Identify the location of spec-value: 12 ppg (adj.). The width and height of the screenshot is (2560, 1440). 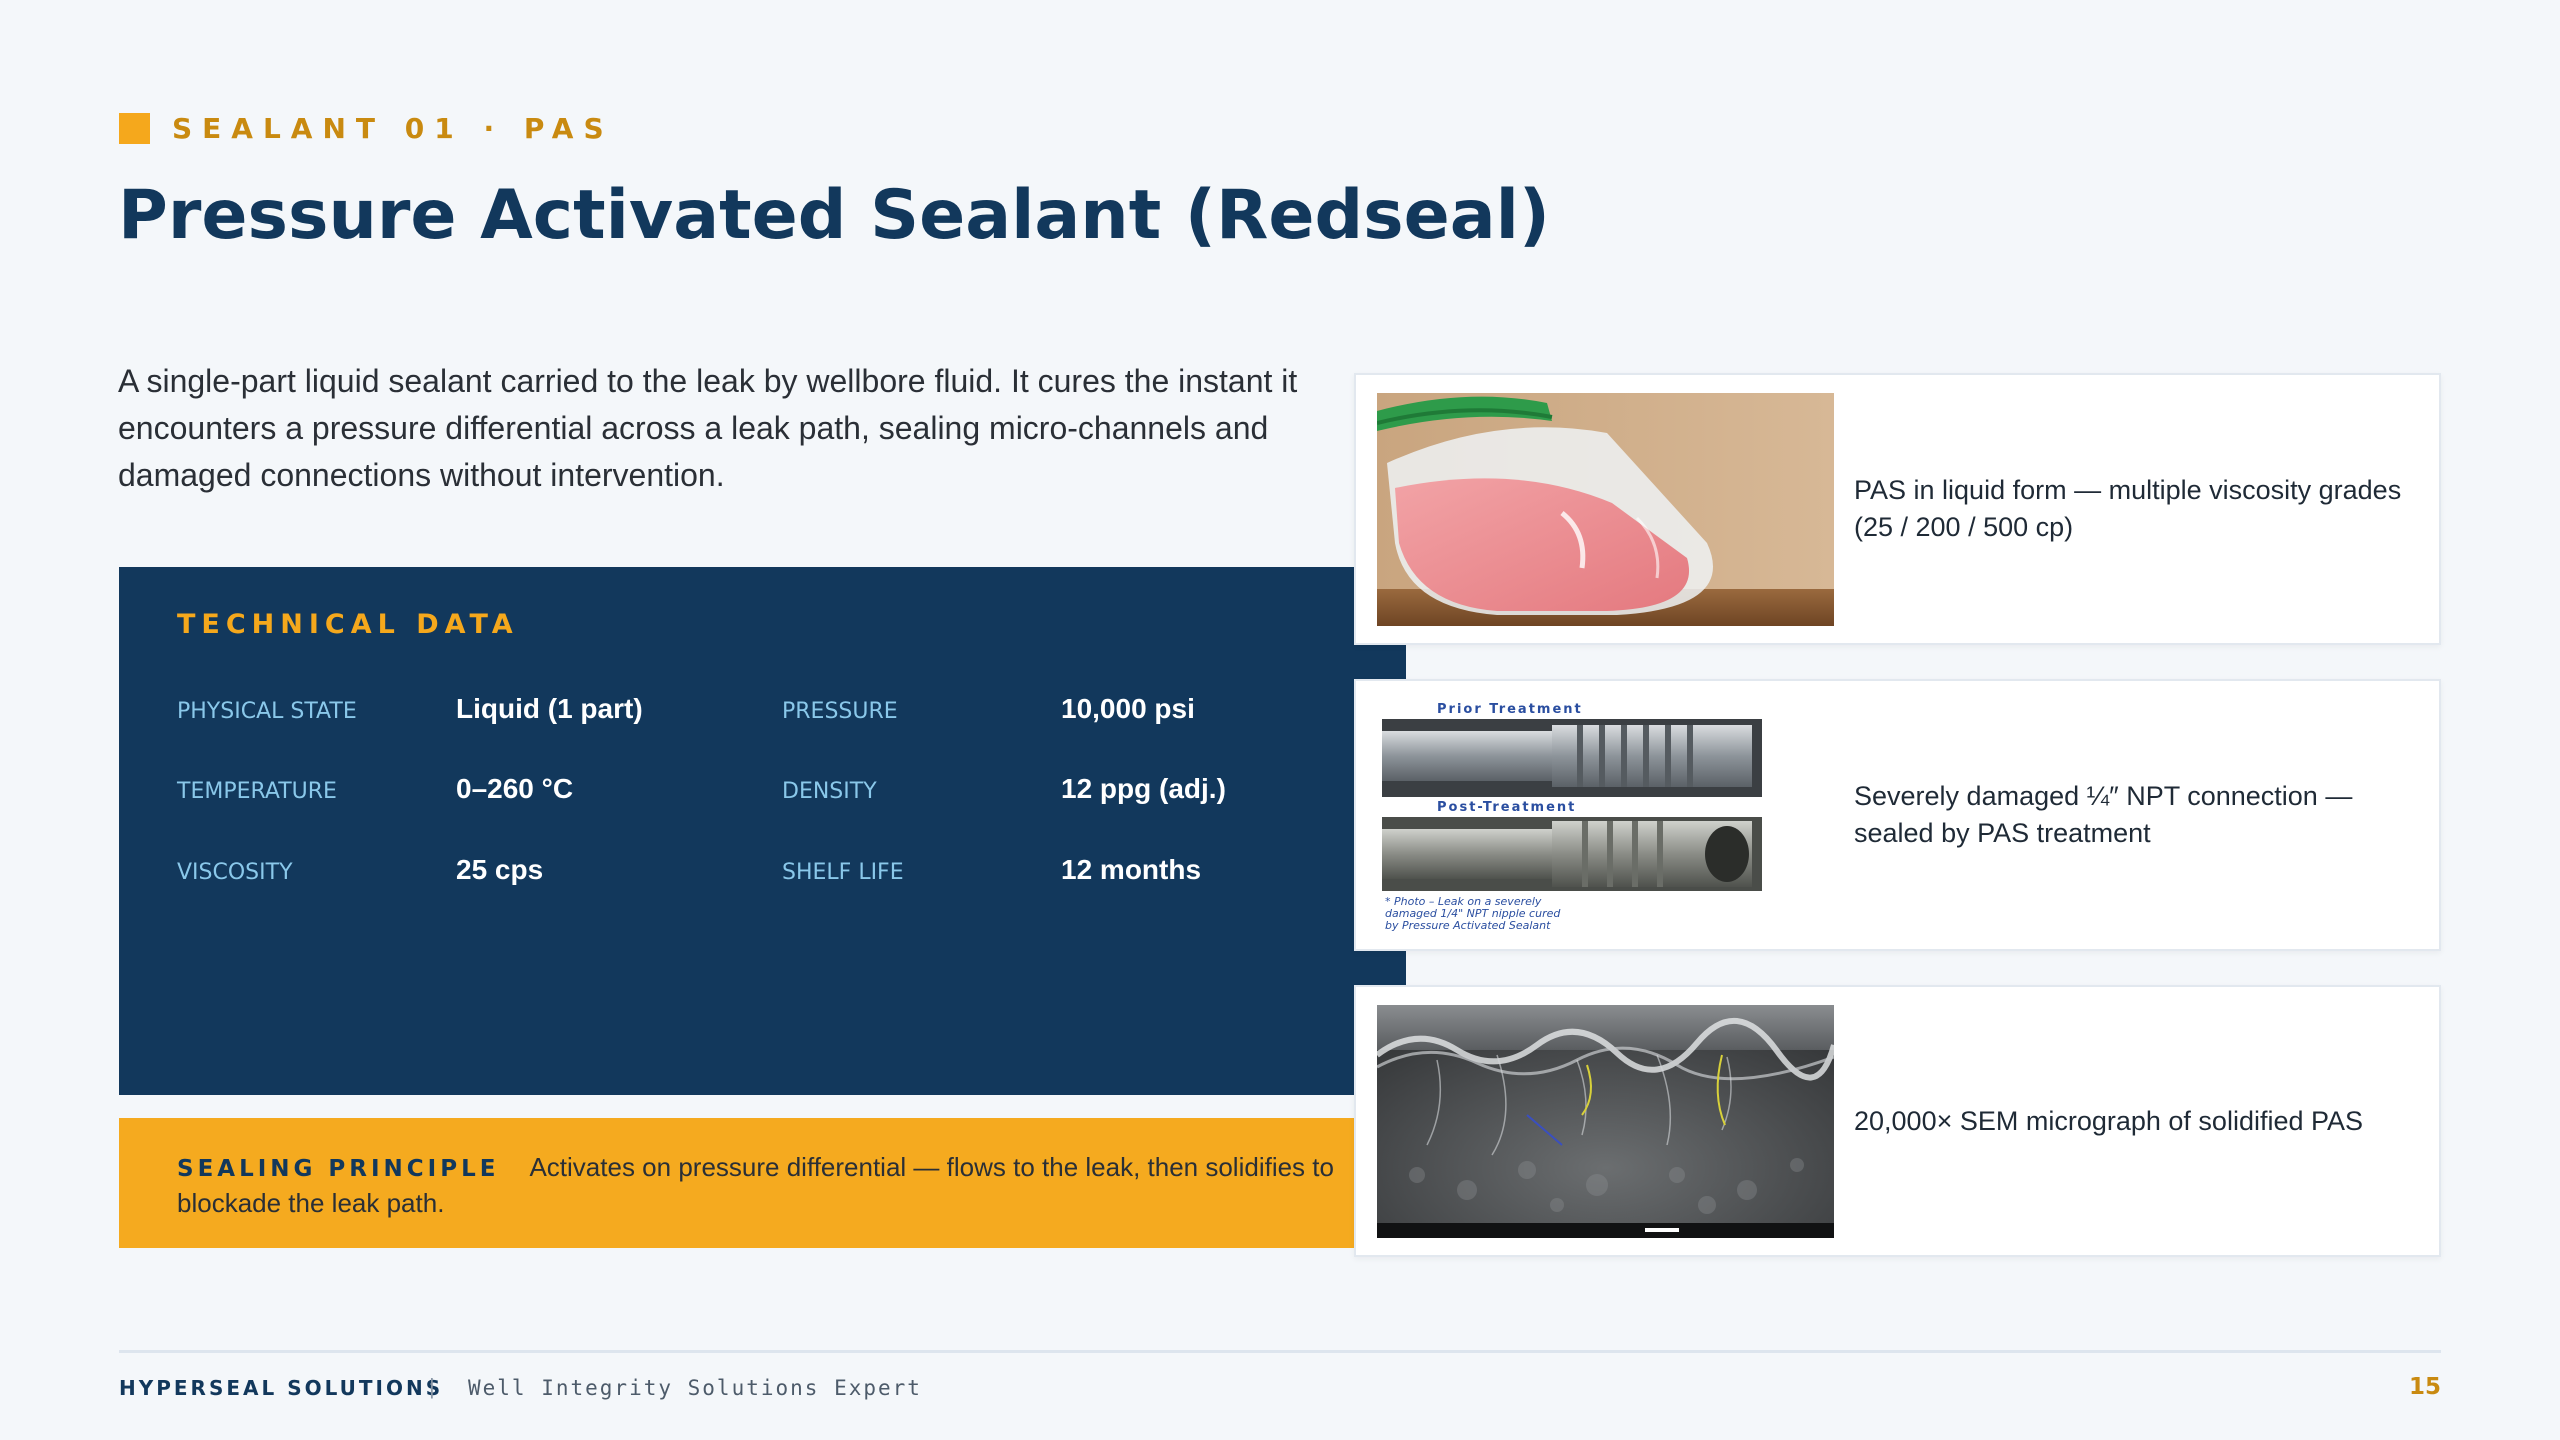
(1143, 788).